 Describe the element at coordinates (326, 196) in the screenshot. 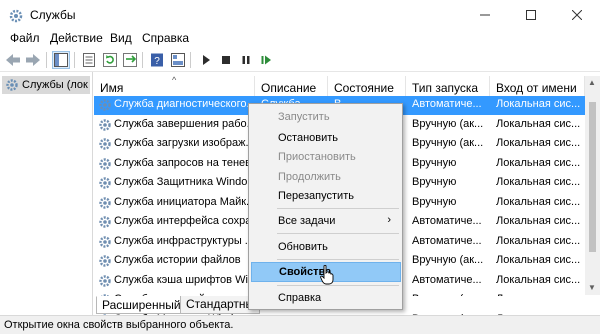

I see `menu-item-restart: Перезапустить` at that location.